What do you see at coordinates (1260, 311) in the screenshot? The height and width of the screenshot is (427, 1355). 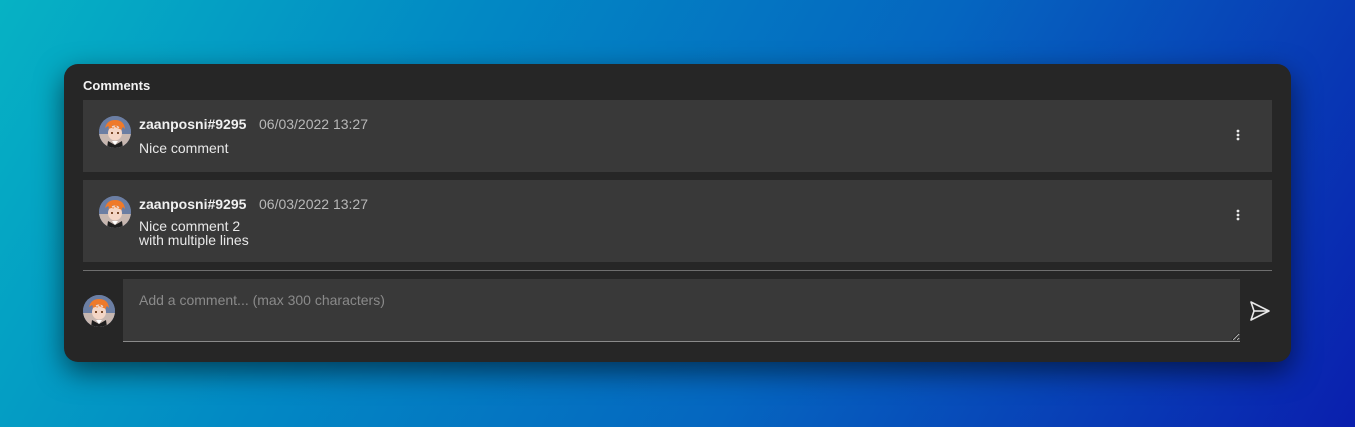 I see `send-icon` at bounding box center [1260, 311].